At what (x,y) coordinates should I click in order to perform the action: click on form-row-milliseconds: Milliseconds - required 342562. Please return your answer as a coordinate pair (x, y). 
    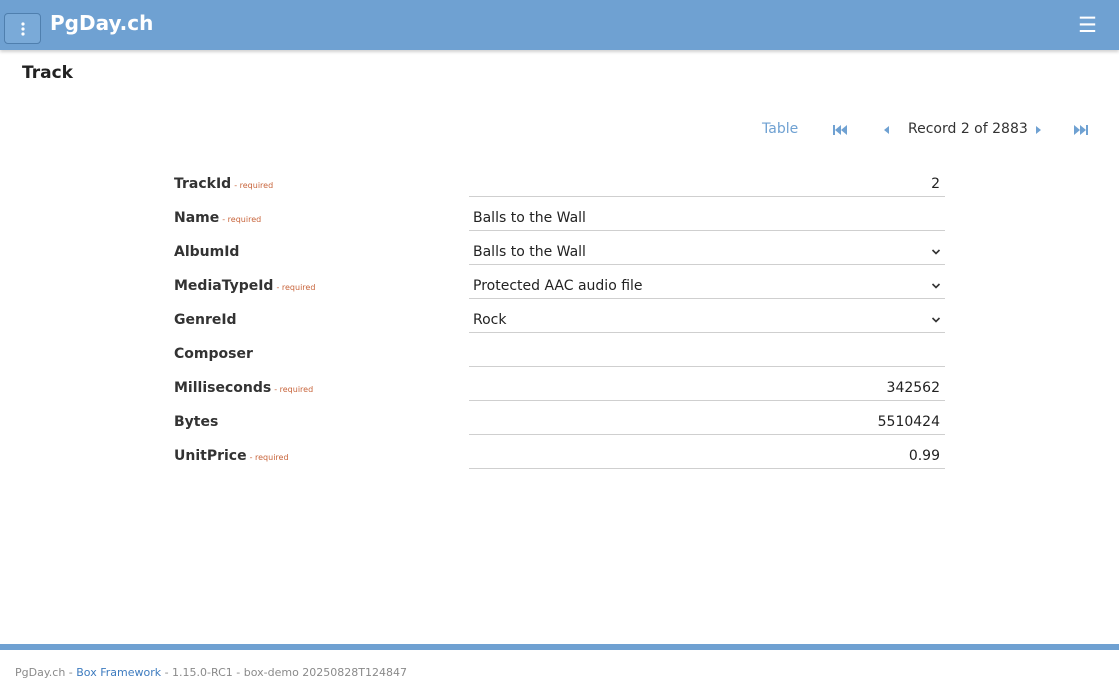
    Looking at the image, I should click on (559, 391).